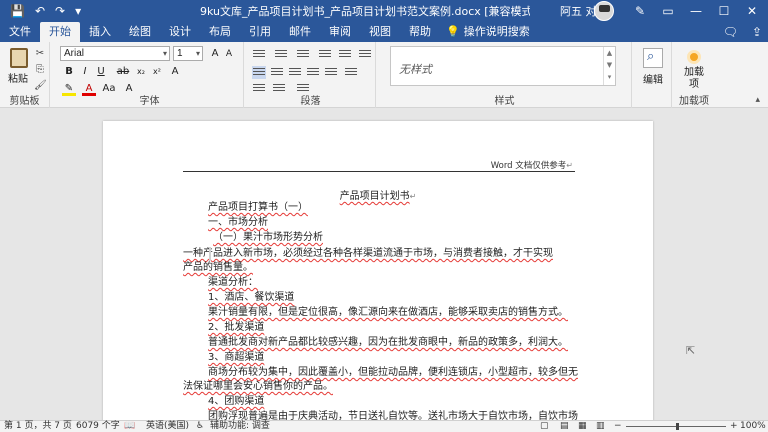 Image resolution: width=768 pixels, height=432 pixels. What do you see at coordinates (415, 69) in the screenshot?
I see `style-current: 无样式` at bounding box center [415, 69].